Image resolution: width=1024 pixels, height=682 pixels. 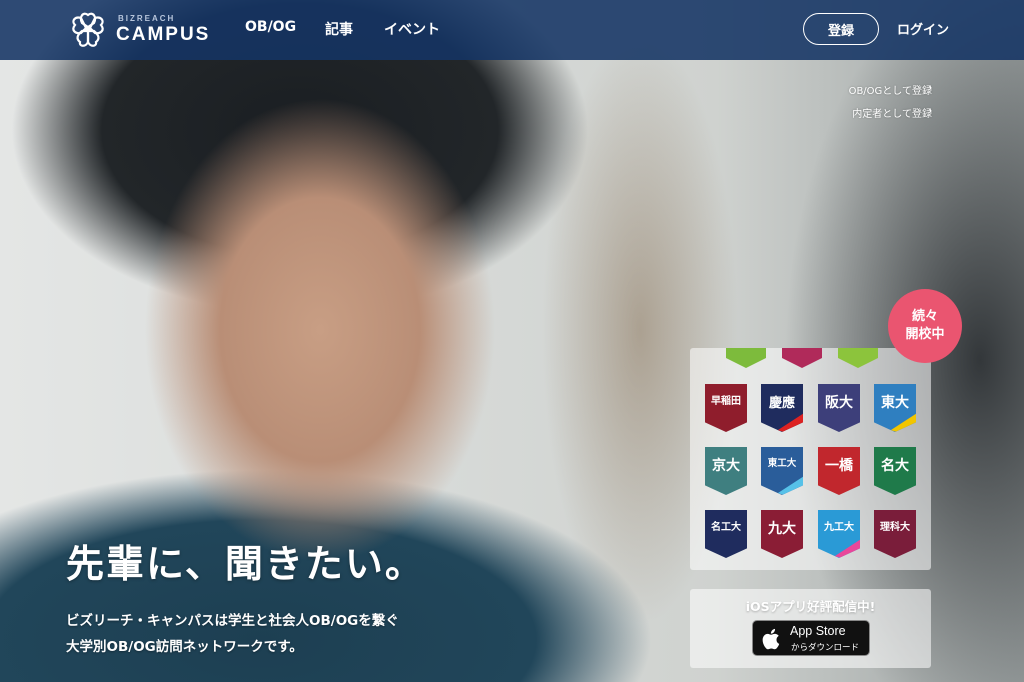 I want to click on university-flag-tokyo-tech: 東工大, so click(x=782, y=471).